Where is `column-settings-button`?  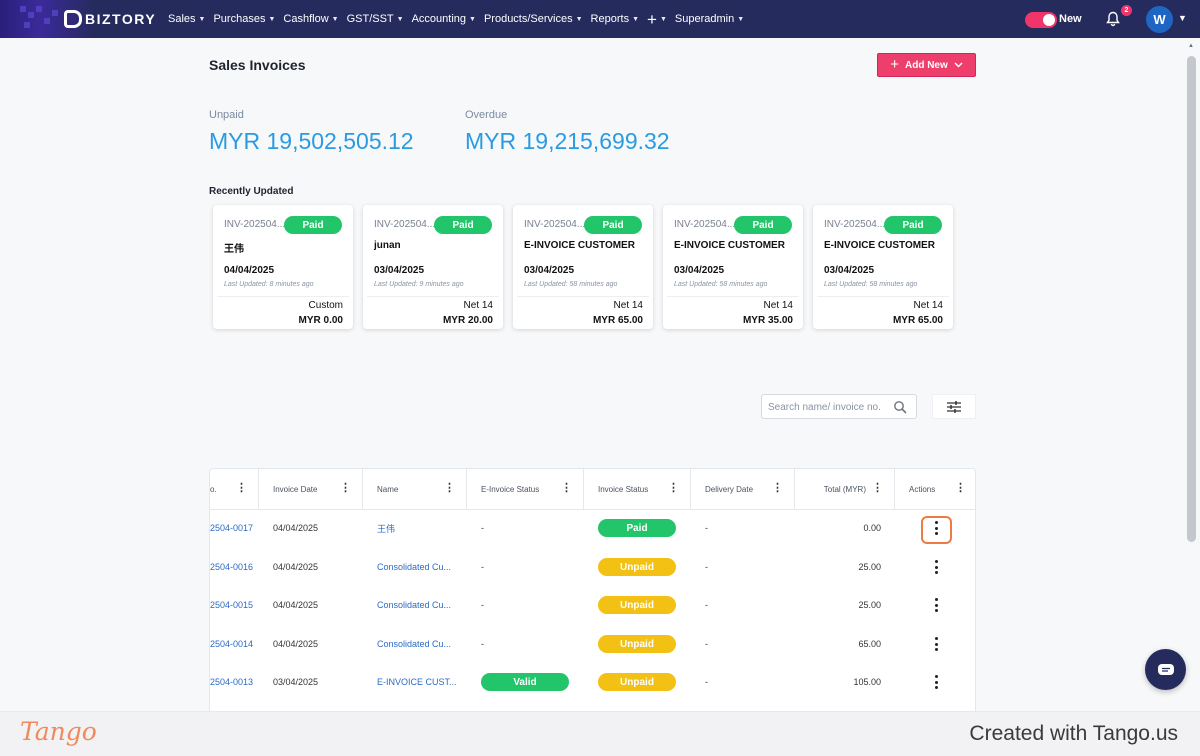 column-settings-button is located at coordinates (954, 406).